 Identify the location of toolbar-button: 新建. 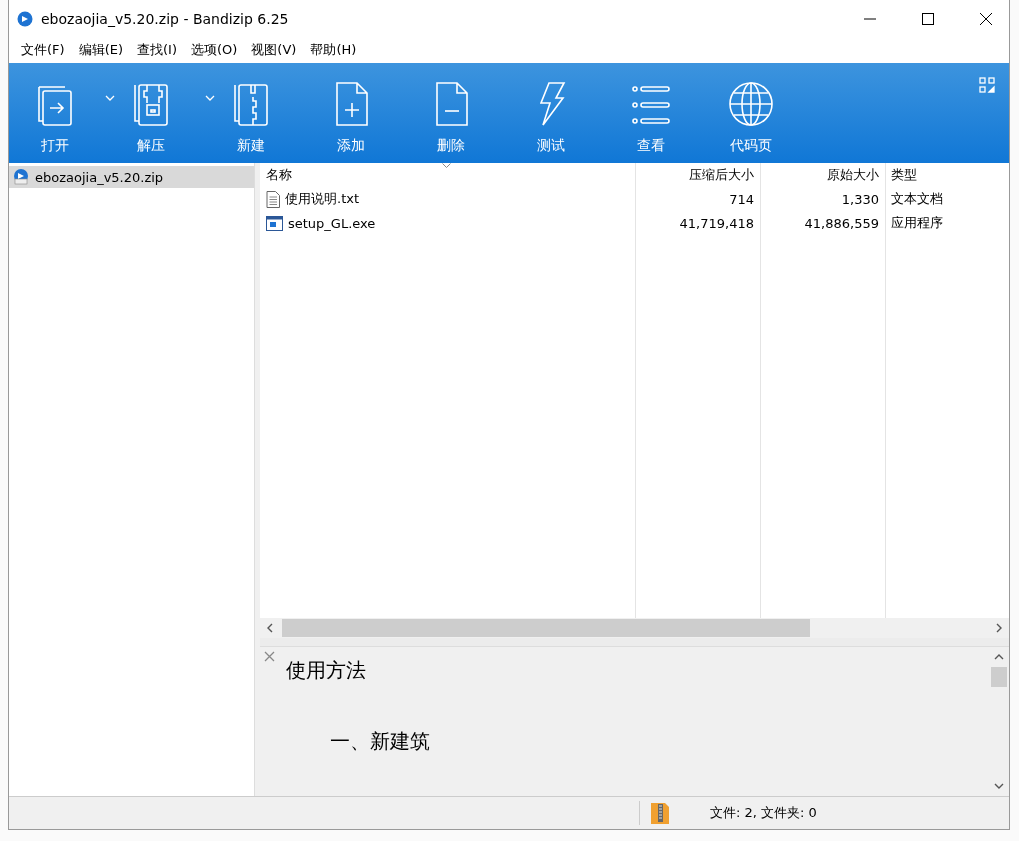
(251, 113).